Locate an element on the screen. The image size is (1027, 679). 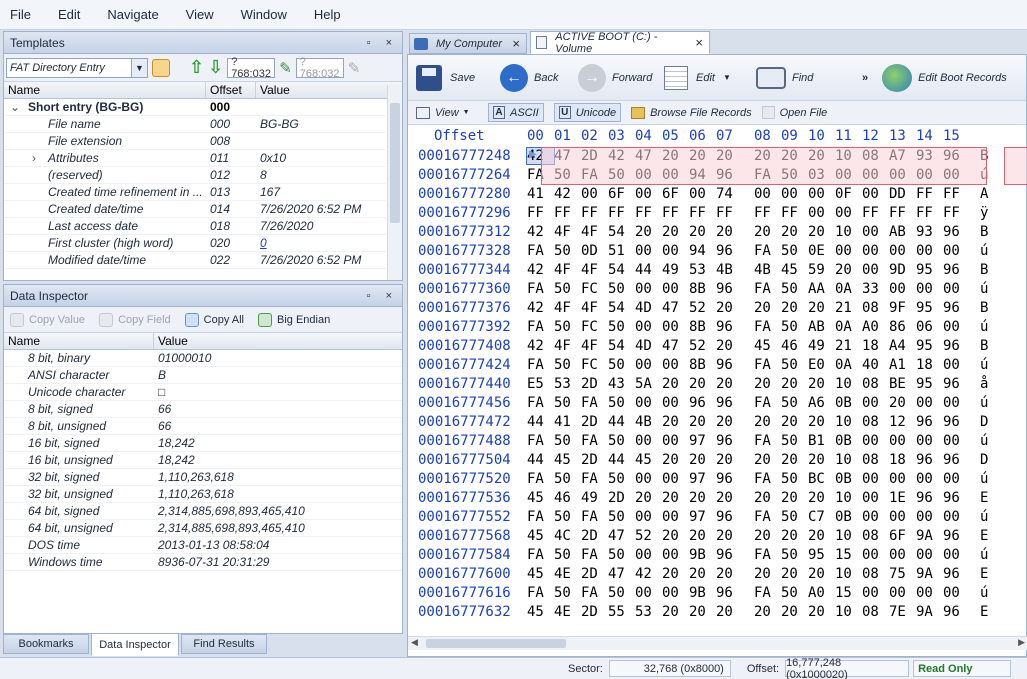
hex-ascii-char: B is located at coordinates (984, 156).